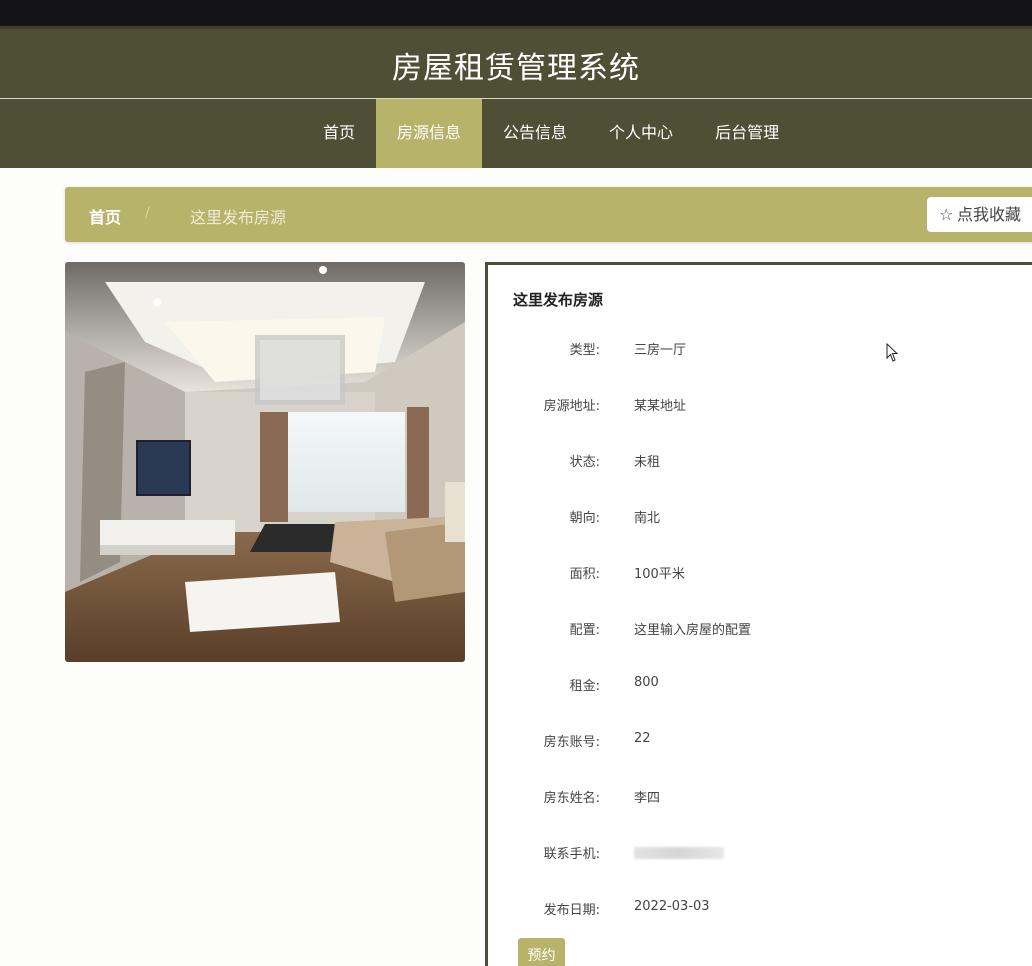 This screenshot has height=966, width=1032. I want to click on field-row-landlord-account: 房东账号: 22, so click(758, 741).